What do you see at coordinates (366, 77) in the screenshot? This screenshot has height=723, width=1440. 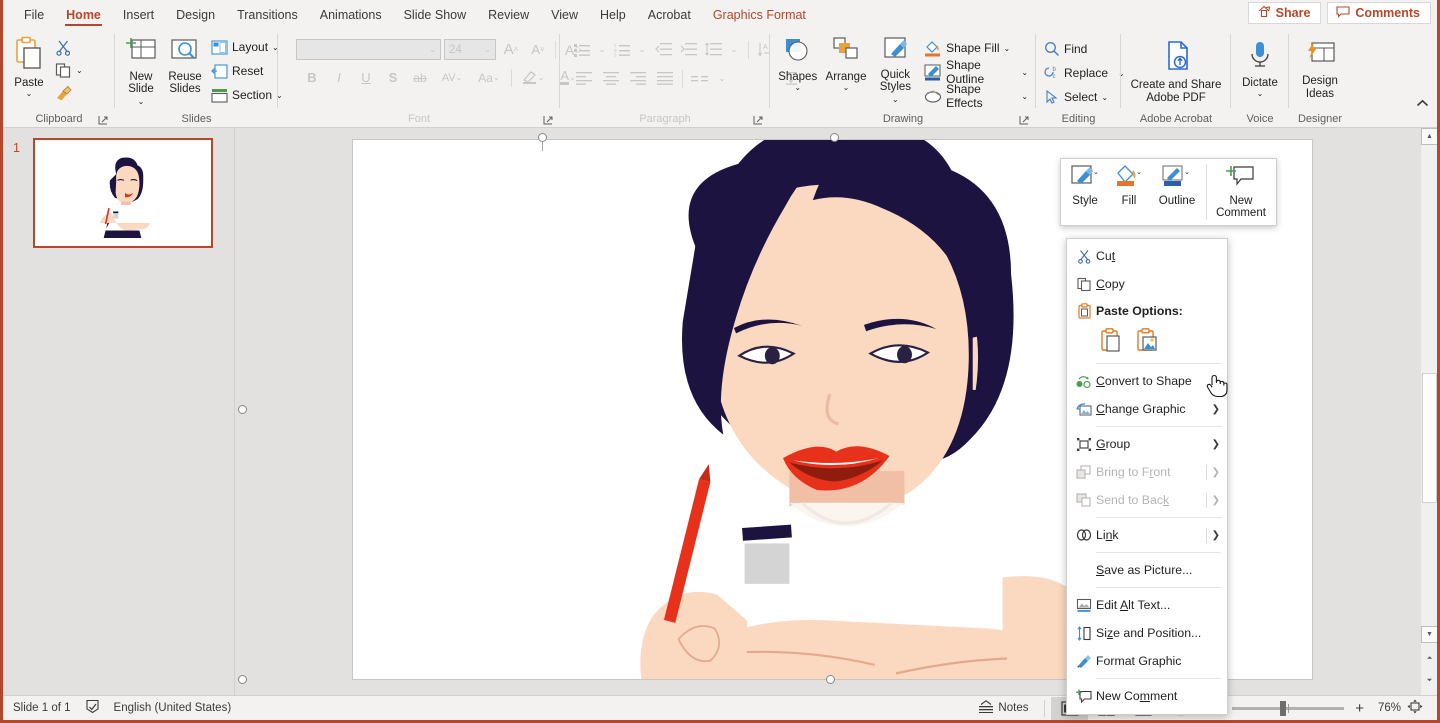 I see `underline-button: U` at bounding box center [366, 77].